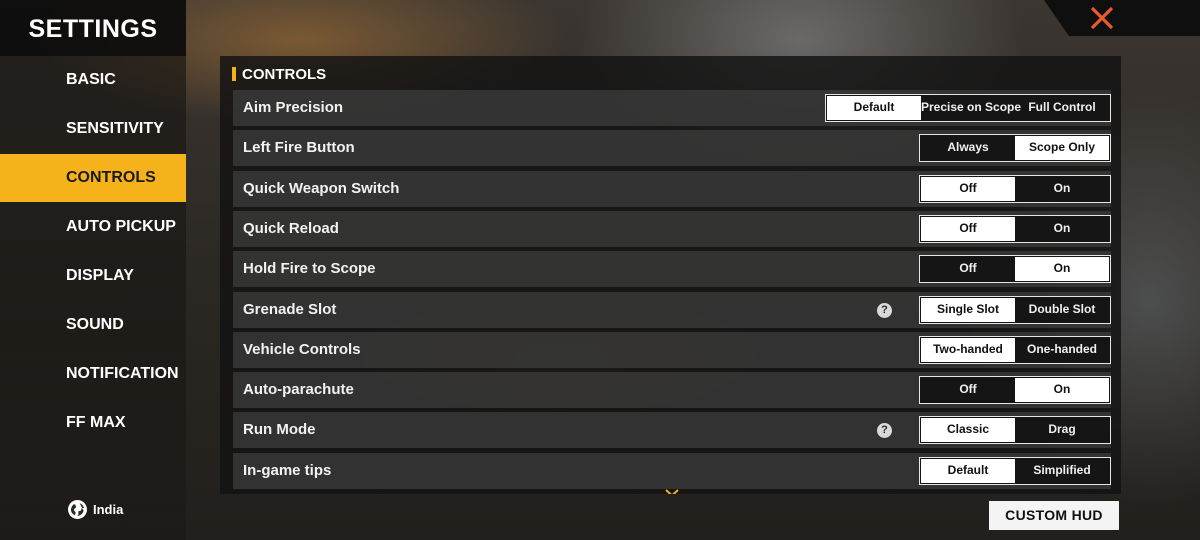  I want to click on custom-hud-button: CUSTOM HUD, so click(1054, 515).